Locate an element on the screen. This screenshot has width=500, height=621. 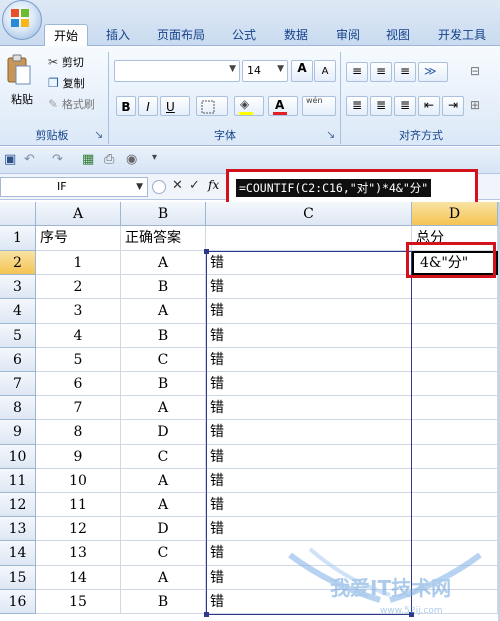
tab-formulas: 公式 is located at coordinates (244, 35).